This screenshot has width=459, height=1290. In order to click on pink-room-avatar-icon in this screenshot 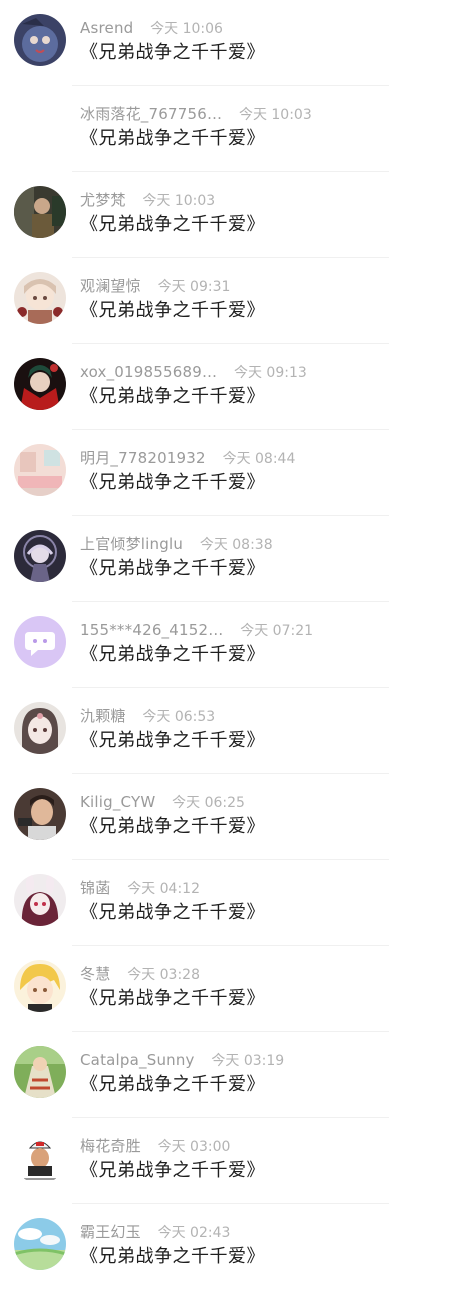, I will do `click(40, 470)`.